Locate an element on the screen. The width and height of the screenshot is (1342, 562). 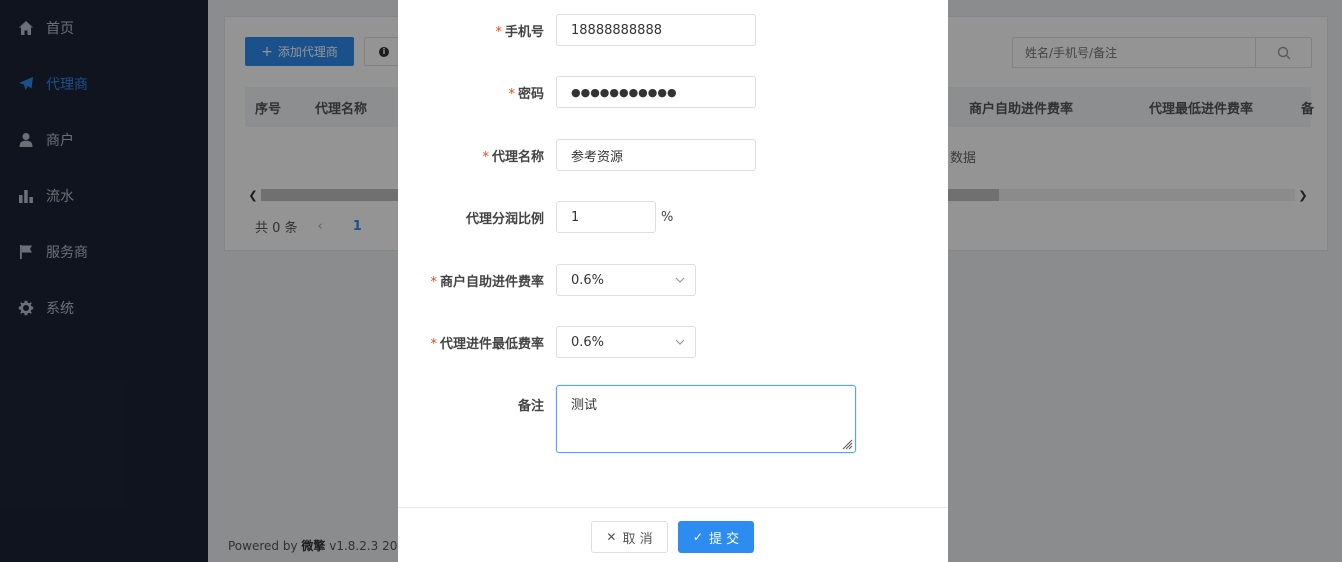
form-row-remark: 备注 测试 is located at coordinates (673, 419).